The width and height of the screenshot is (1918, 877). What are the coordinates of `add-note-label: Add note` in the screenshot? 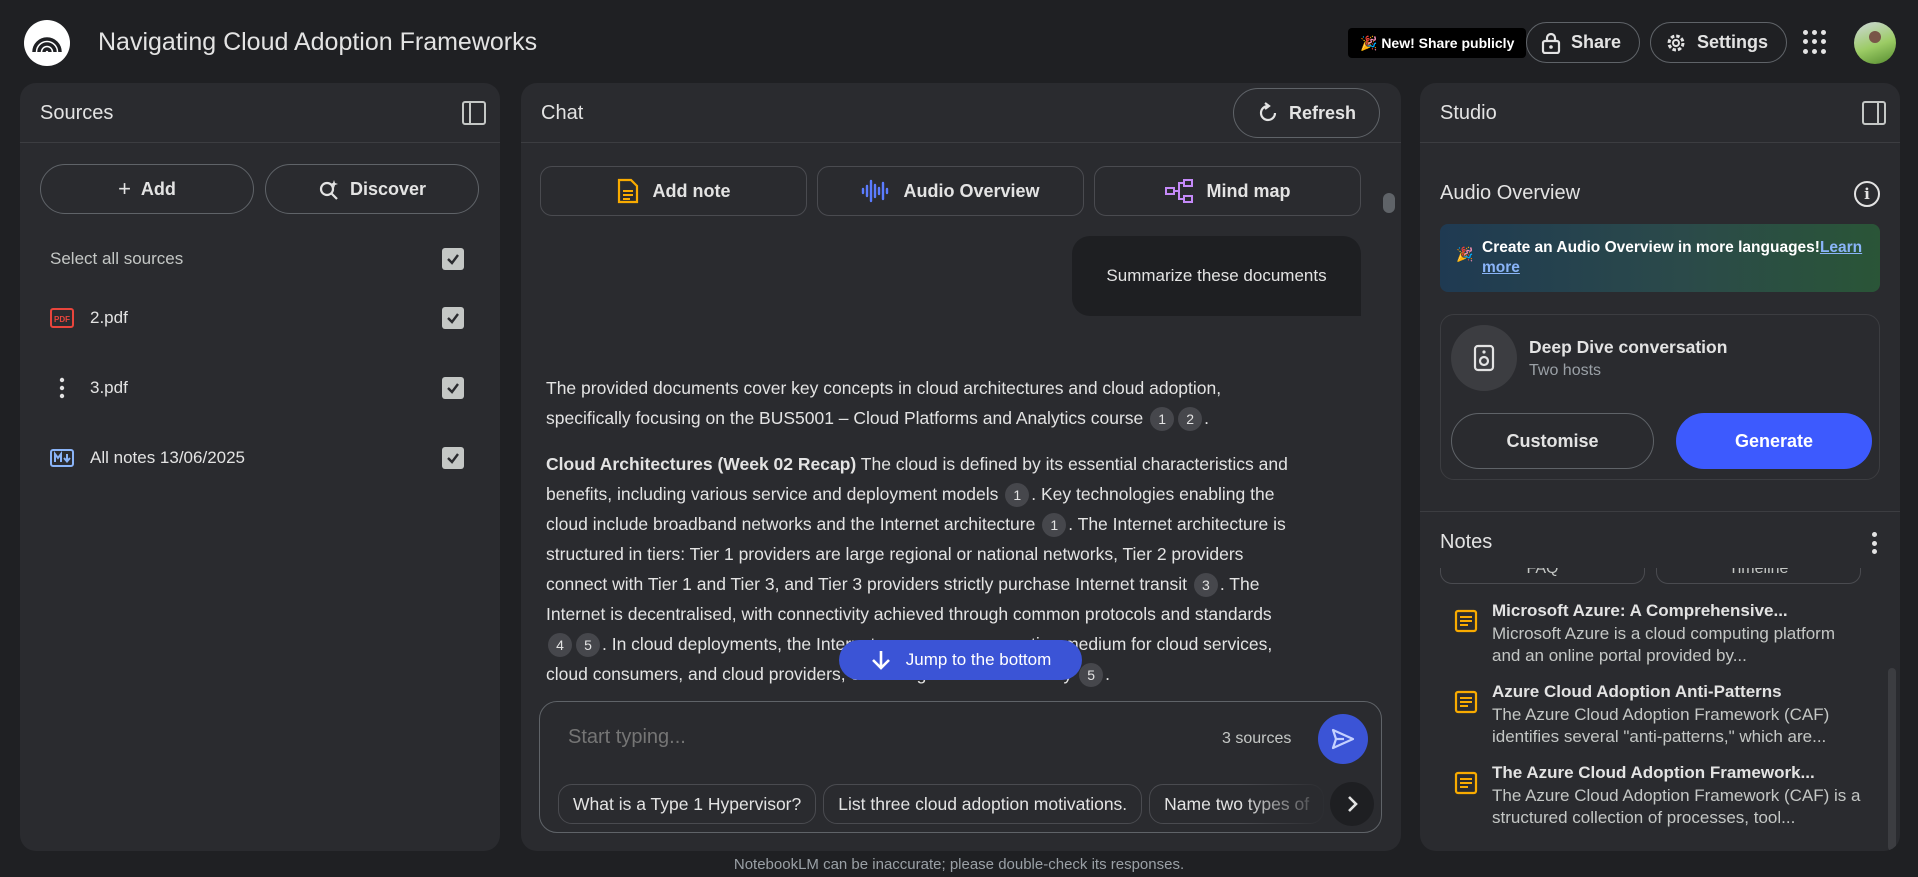 It's located at (691, 190).